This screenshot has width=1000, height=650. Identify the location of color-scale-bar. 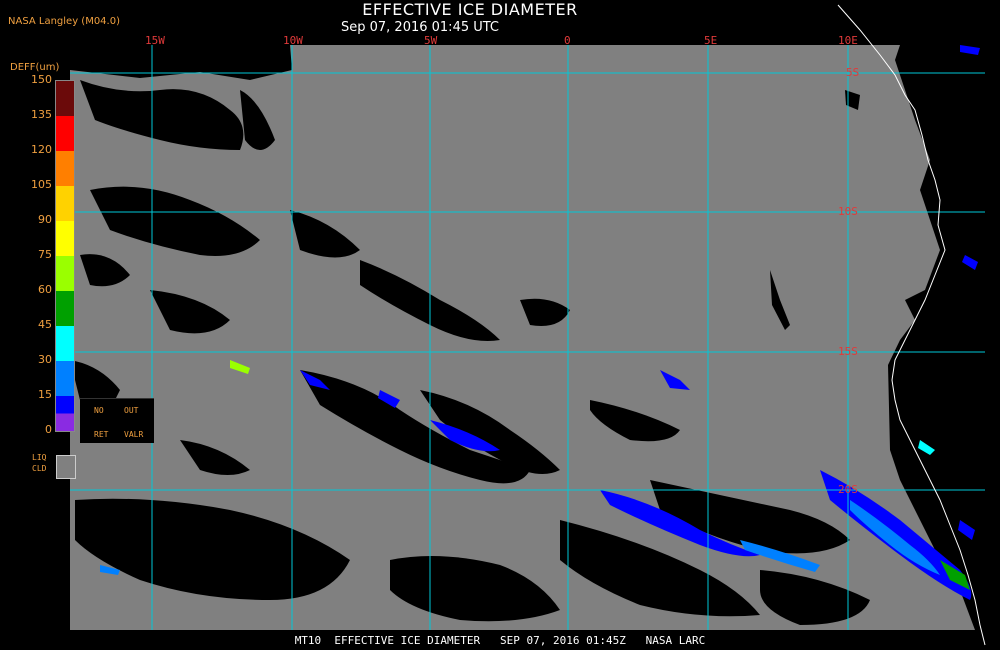
(65, 256).